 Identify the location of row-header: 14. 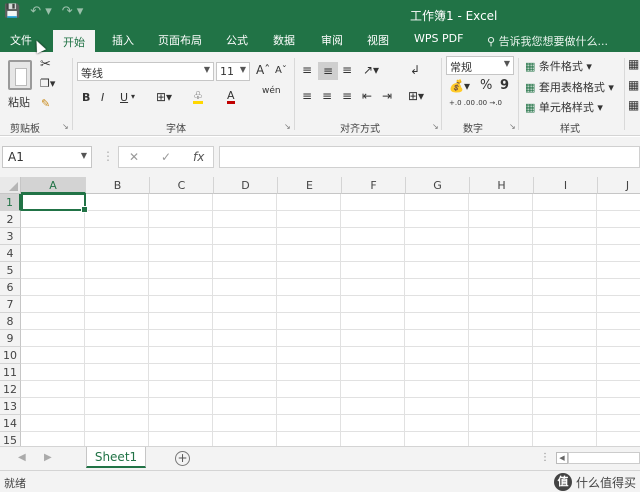
(10, 423).